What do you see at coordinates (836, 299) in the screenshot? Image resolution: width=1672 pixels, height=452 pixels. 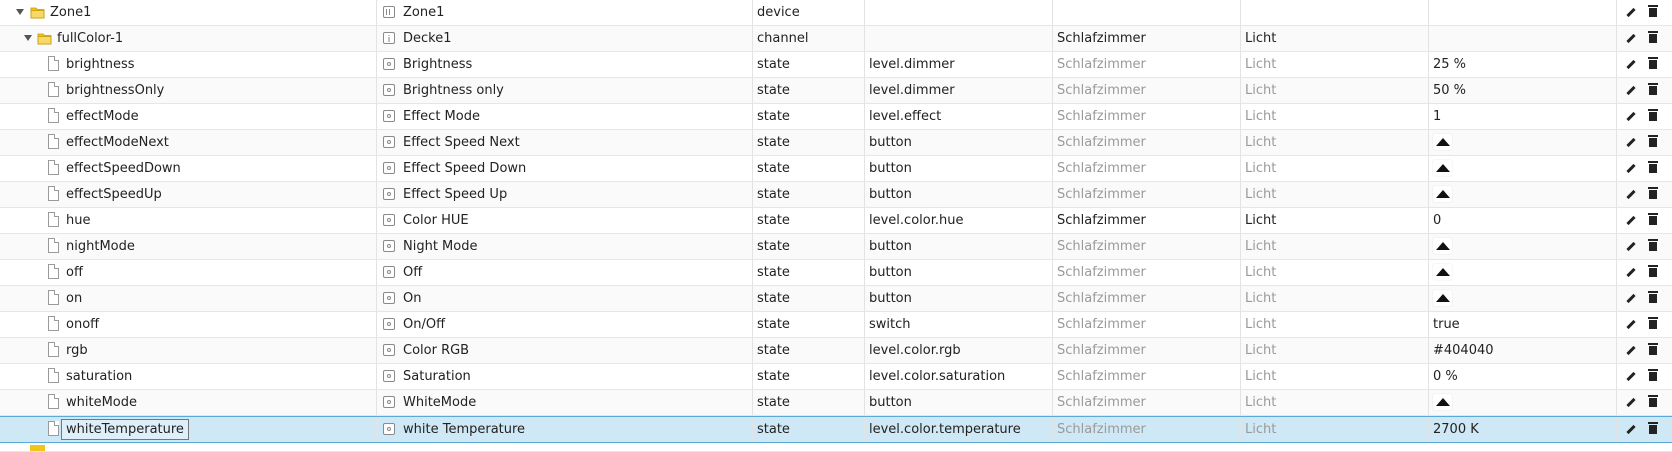 I see `table-row: on On state button Schlafzimmer Licht` at bounding box center [836, 299].